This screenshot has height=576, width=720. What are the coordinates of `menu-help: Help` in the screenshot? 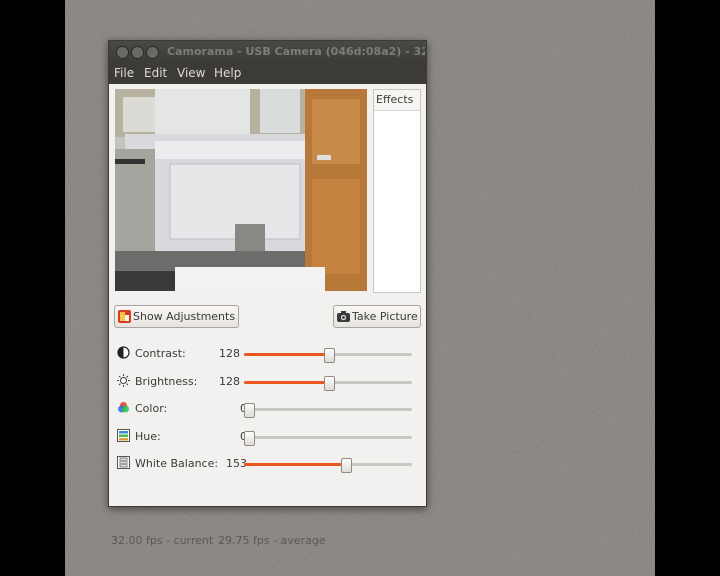 It's located at (227, 73).